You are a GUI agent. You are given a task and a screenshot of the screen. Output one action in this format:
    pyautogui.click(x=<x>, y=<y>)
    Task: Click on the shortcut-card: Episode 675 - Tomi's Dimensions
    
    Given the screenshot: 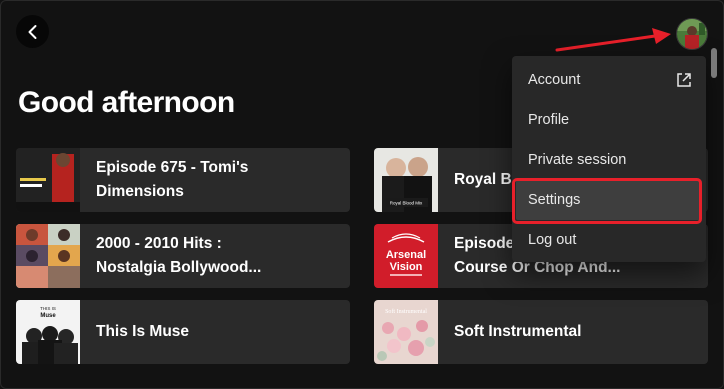 What is the action you would take?
    pyautogui.click(x=183, y=180)
    